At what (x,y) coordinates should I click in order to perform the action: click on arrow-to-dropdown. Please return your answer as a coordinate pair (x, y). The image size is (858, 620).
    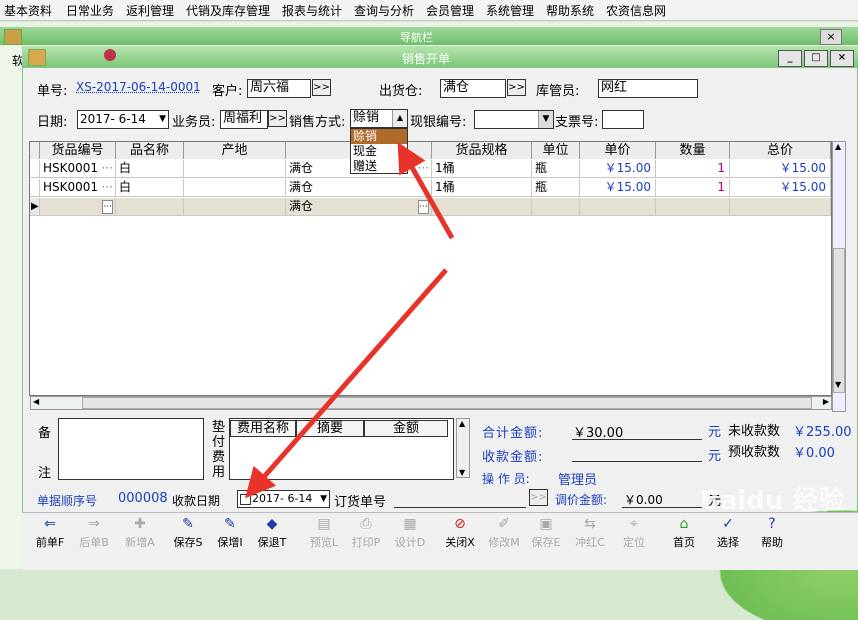
    Looking at the image, I should click on (426, 190).